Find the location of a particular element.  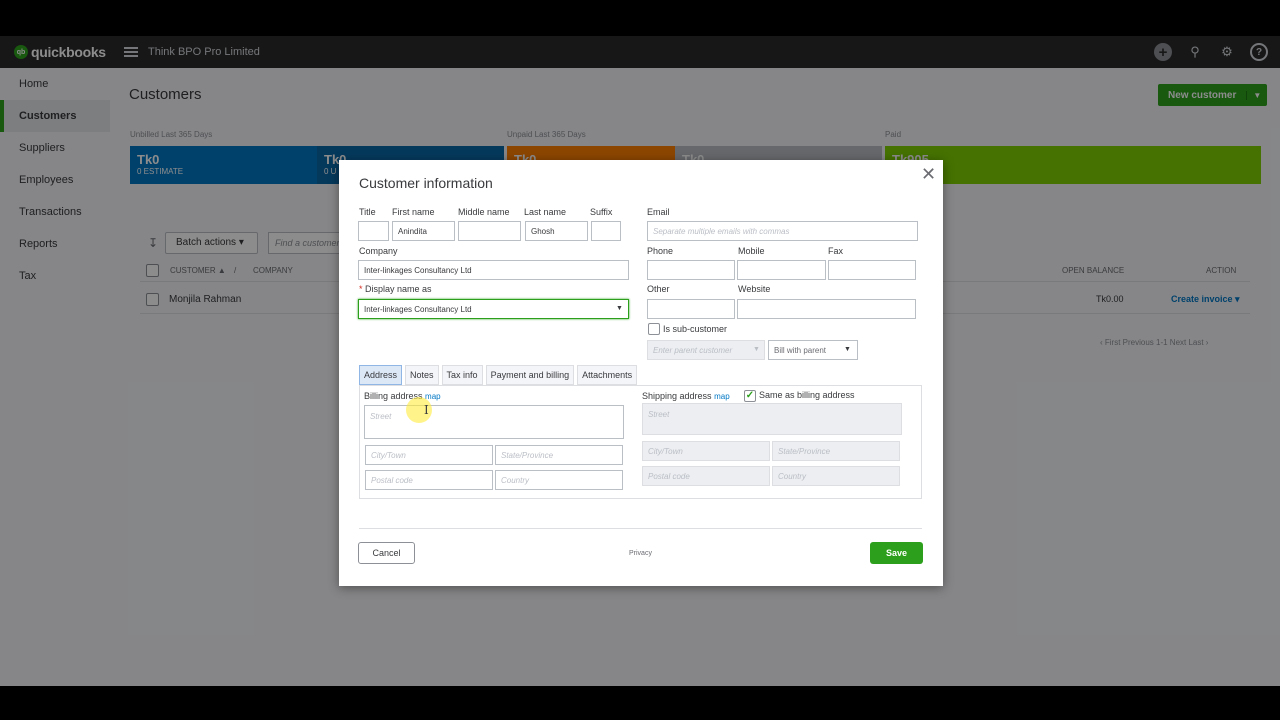

billing-country-input: Country is located at coordinates (559, 480).